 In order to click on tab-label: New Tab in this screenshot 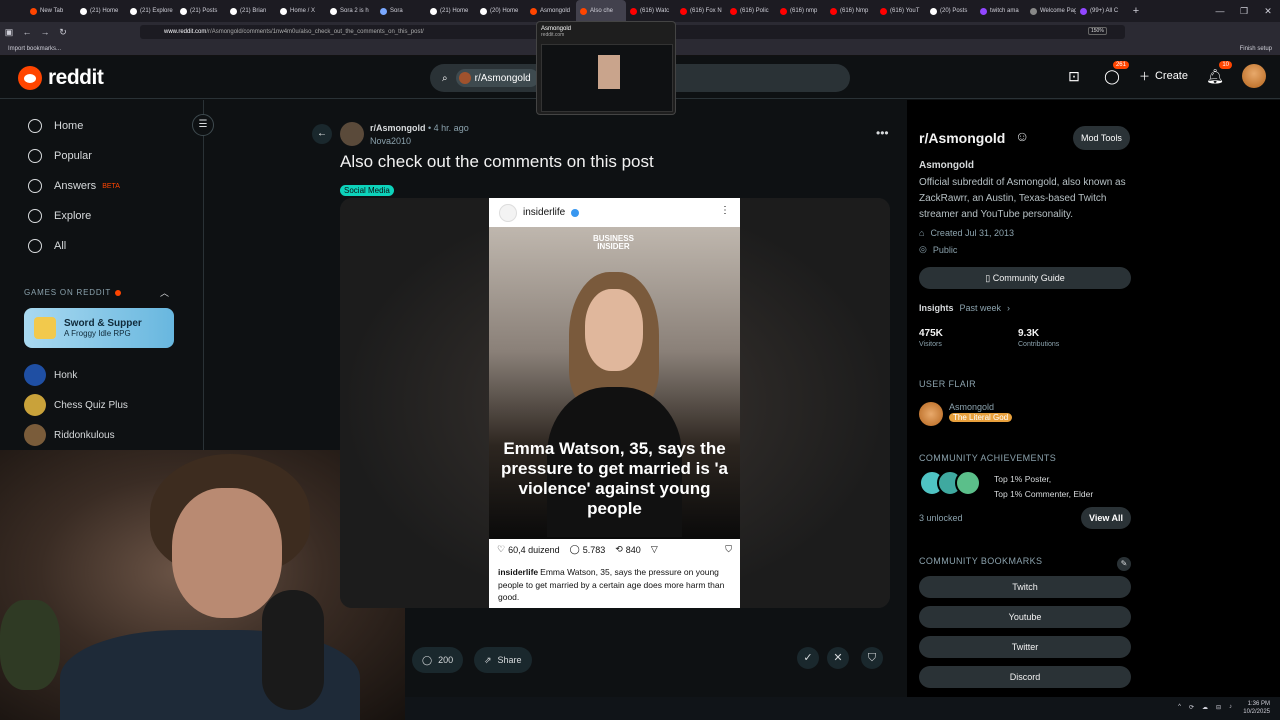, I will do `click(52, 11)`.